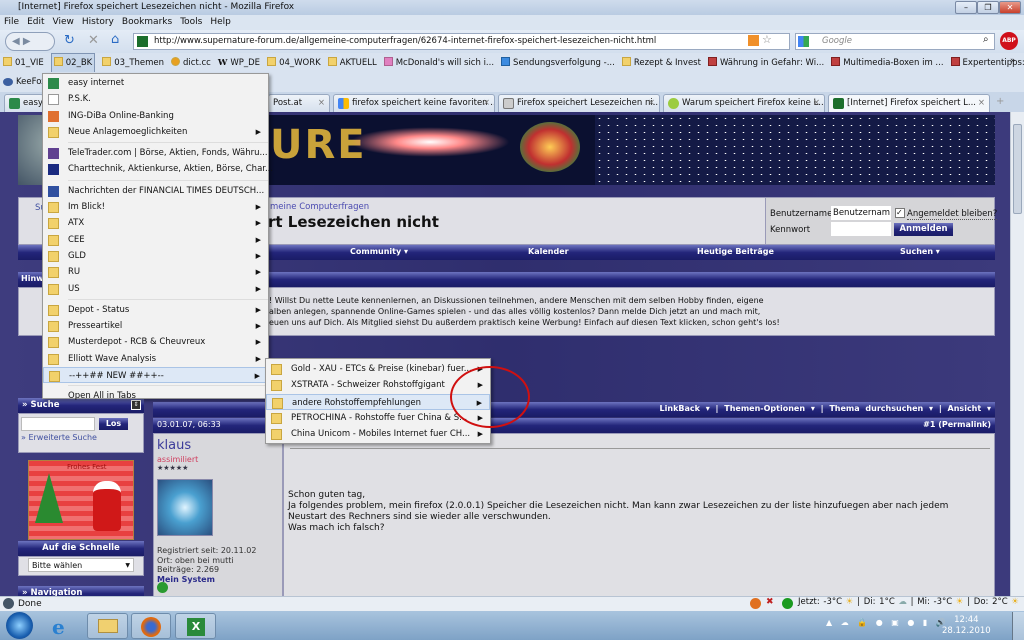 This screenshot has height=640, width=1024. I want to click on ie-taskbar-icon: e, so click(58, 627).